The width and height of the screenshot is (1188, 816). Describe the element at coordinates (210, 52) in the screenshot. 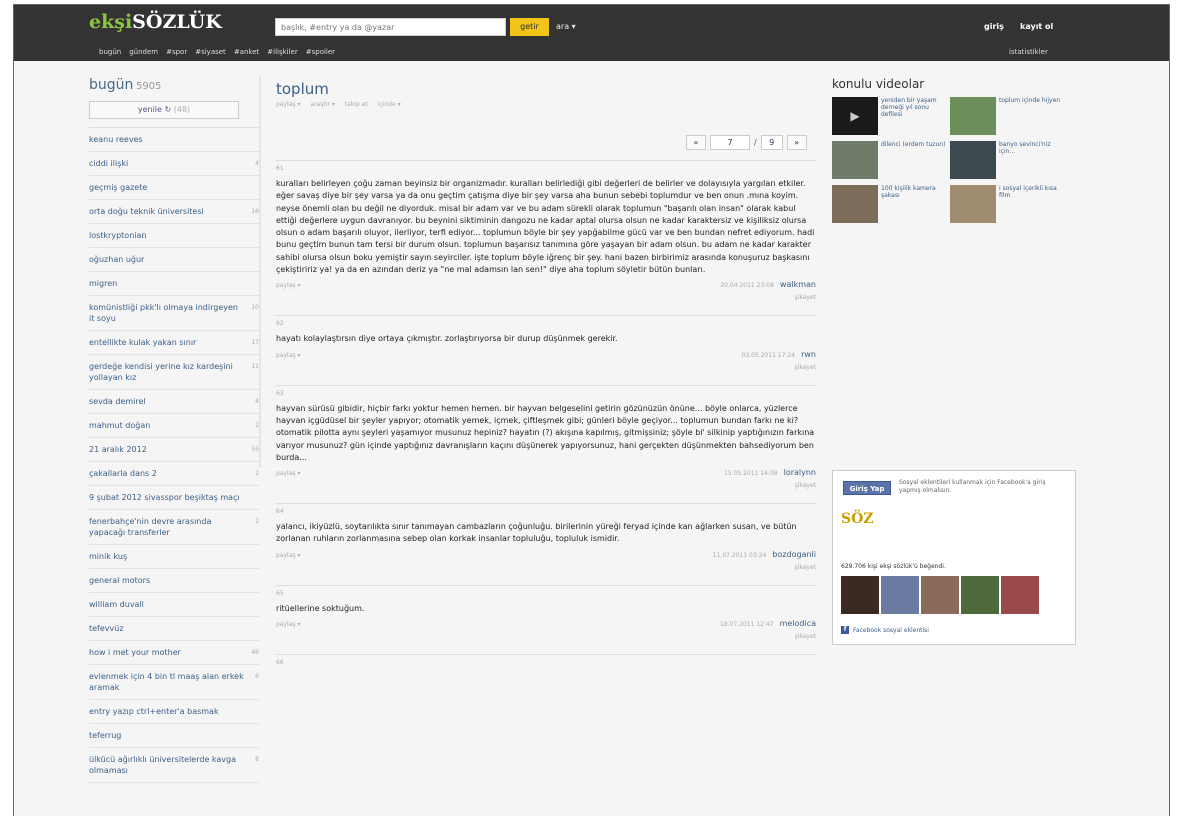

I see `nav-item-siyaset: #siyaset` at that location.